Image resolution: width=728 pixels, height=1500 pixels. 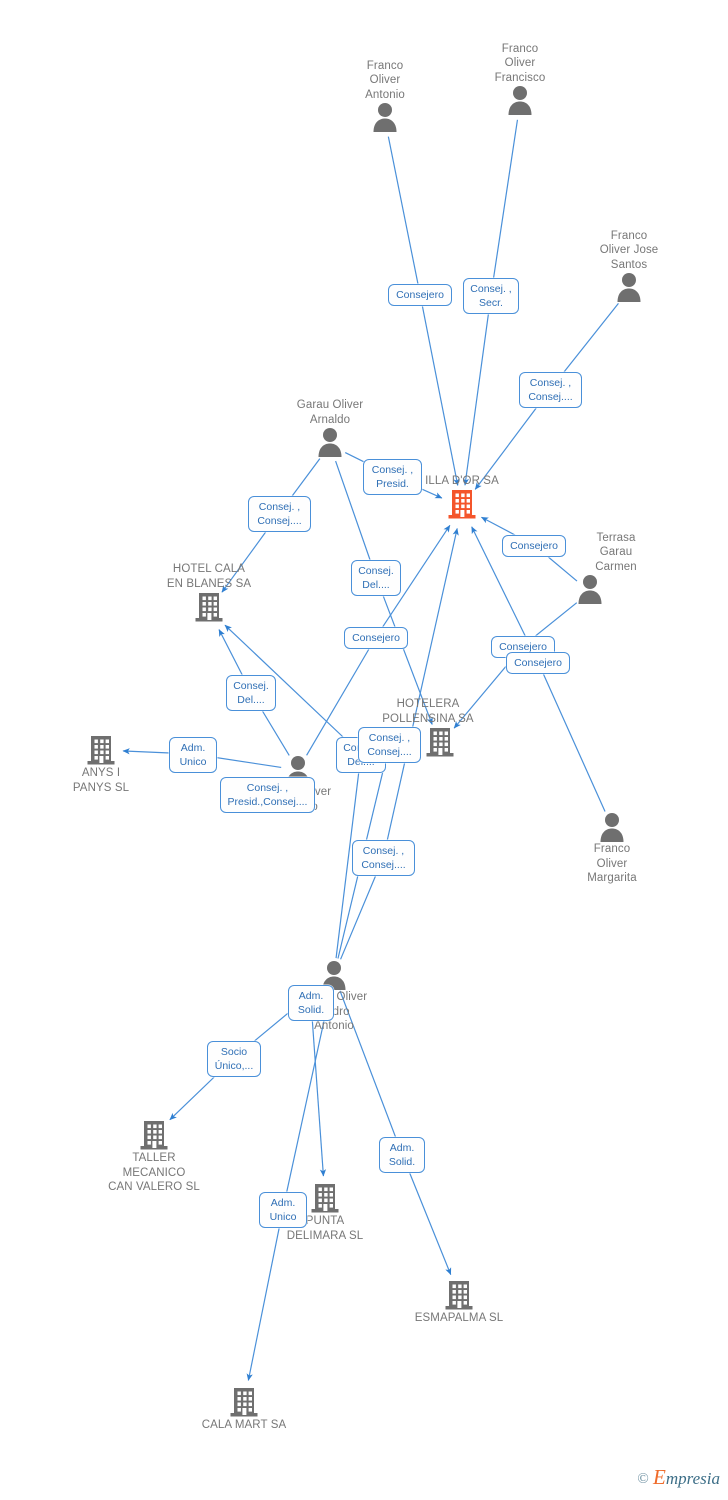 I want to click on node-label: Garau Oliver Arnaldo, so click(x=330, y=412).